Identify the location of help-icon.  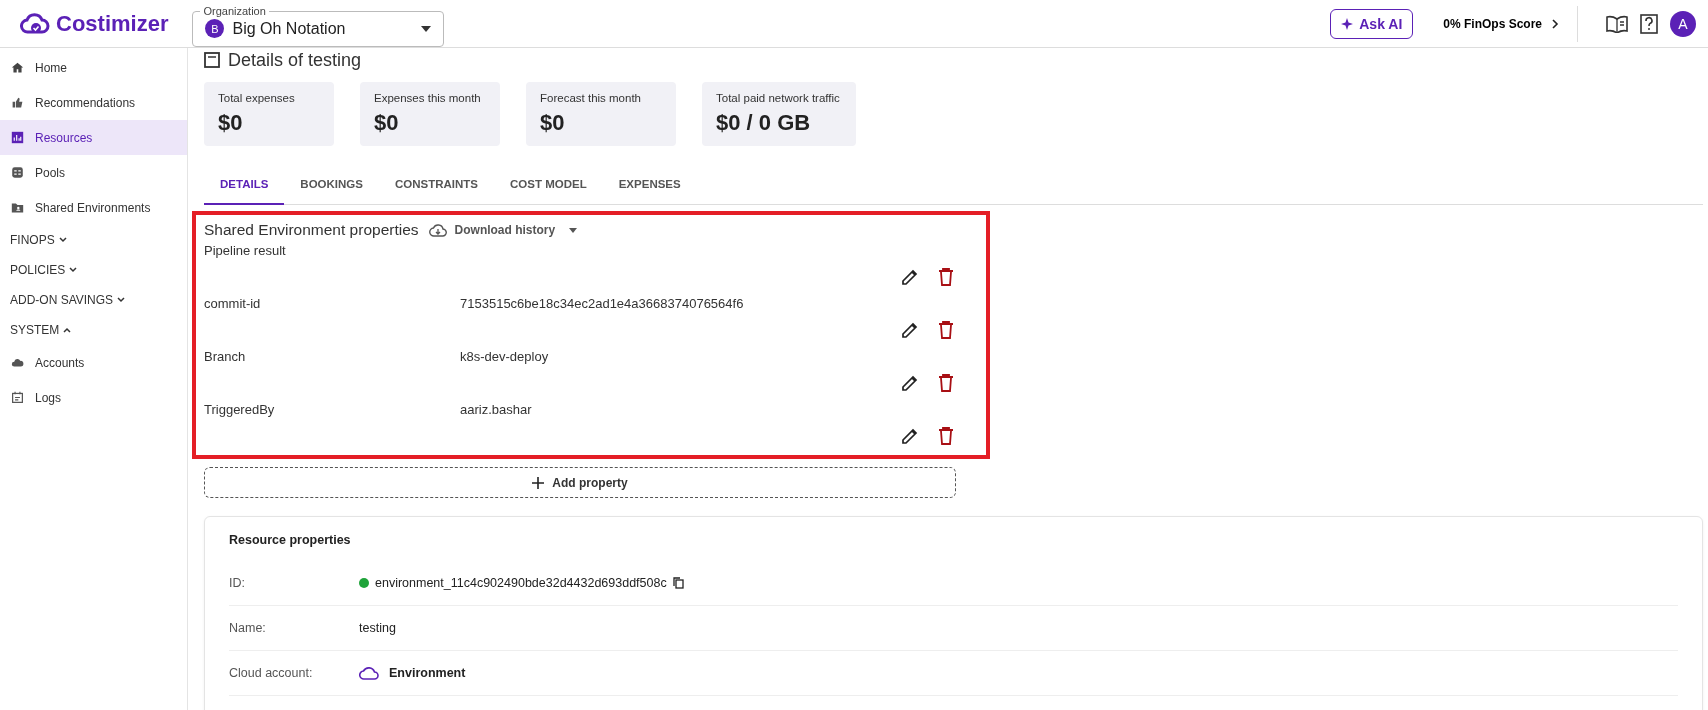
(1649, 23).